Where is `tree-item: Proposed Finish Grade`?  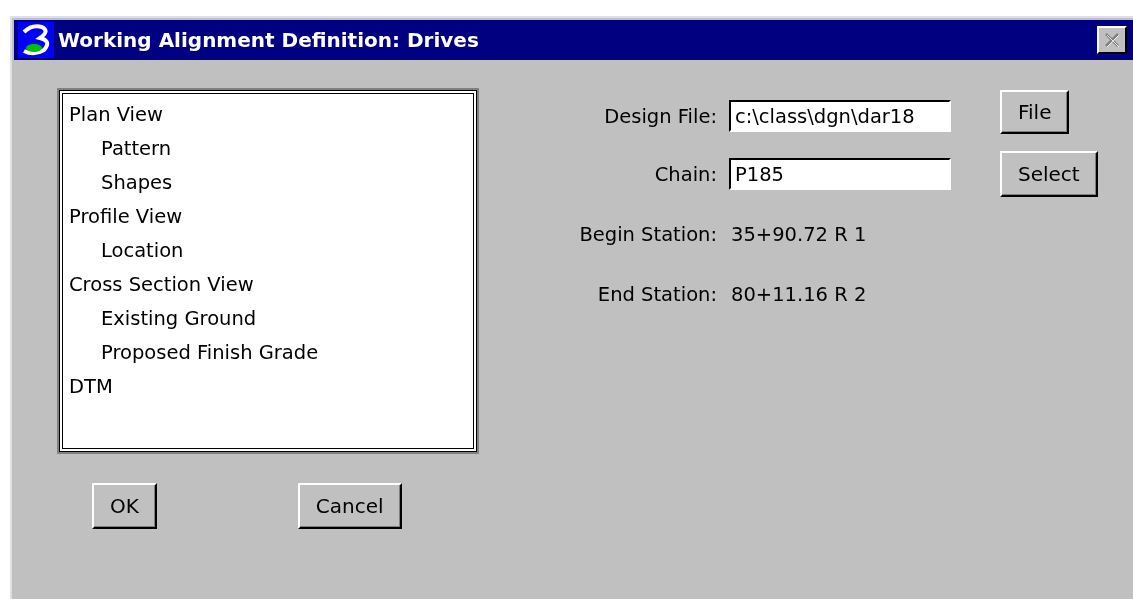
tree-item: Proposed Finish Grade is located at coordinates (284, 353).